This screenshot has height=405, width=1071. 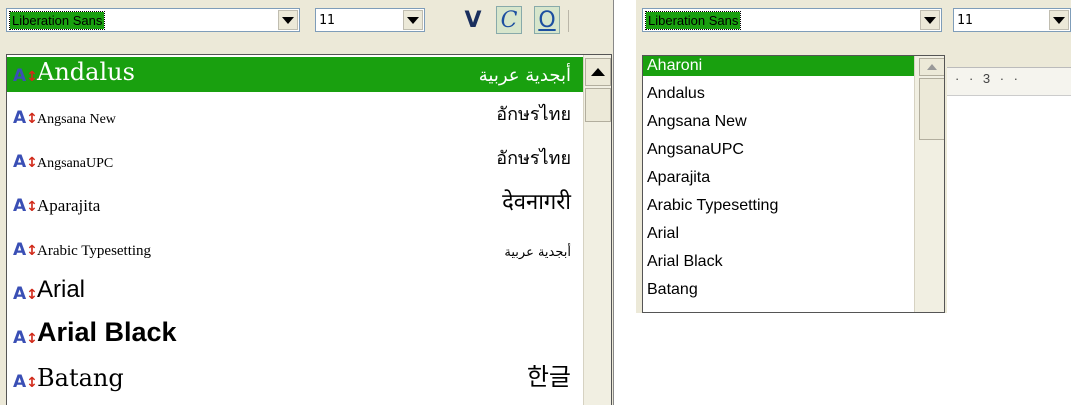 What do you see at coordinates (61, 289) in the screenshot?
I see `font-name-label: Arial` at bounding box center [61, 289].